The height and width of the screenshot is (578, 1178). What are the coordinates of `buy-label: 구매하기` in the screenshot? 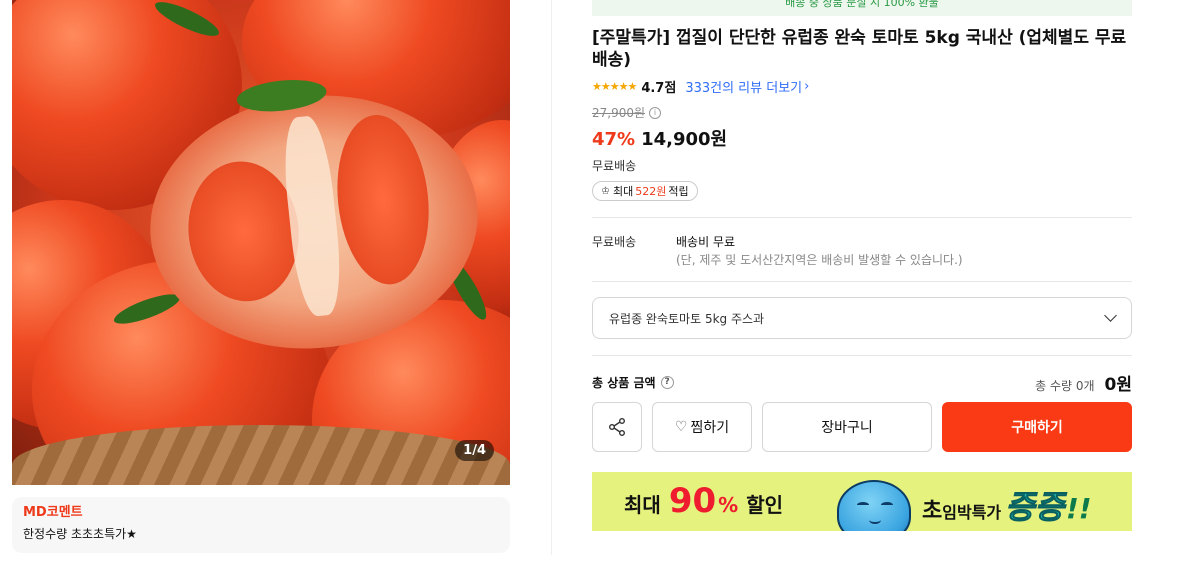 It's located at (1037, 428).